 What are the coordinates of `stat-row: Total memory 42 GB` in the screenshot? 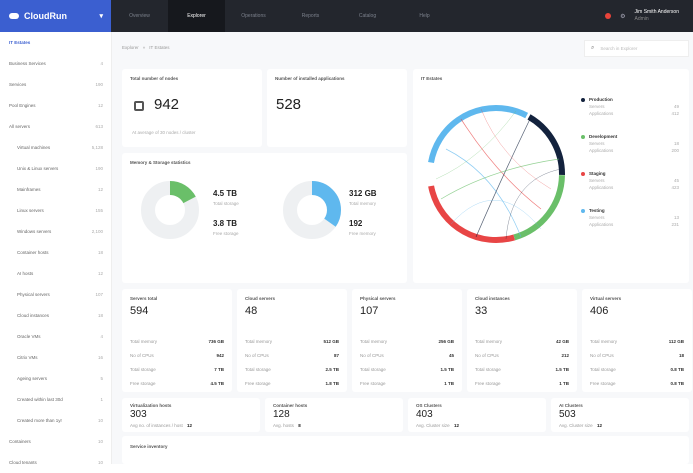 It's located at (522, 341).